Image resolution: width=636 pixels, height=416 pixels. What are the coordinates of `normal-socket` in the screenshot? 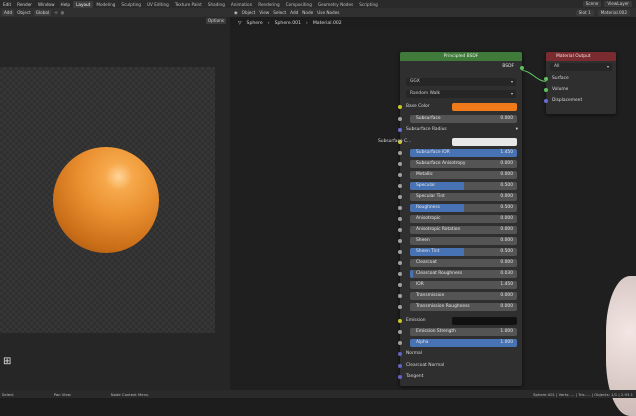 It's located at (400, 354).